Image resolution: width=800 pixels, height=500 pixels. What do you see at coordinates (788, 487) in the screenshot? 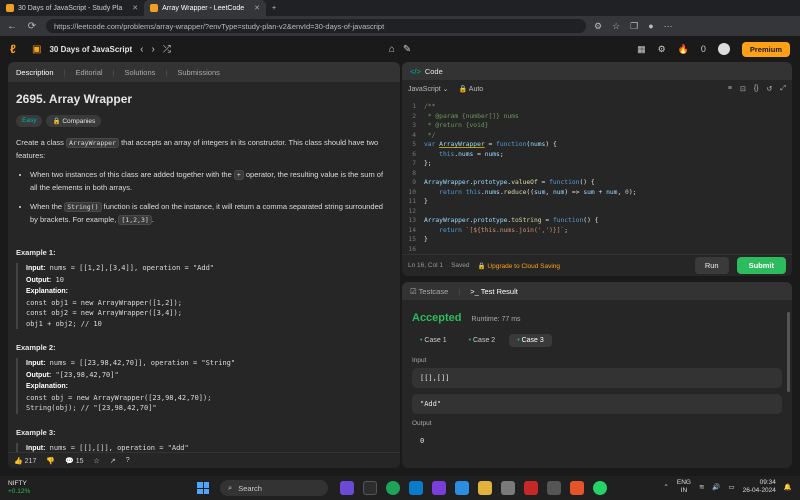
I see `notifications-icon: 🔔` at bounding box center [788, 487].